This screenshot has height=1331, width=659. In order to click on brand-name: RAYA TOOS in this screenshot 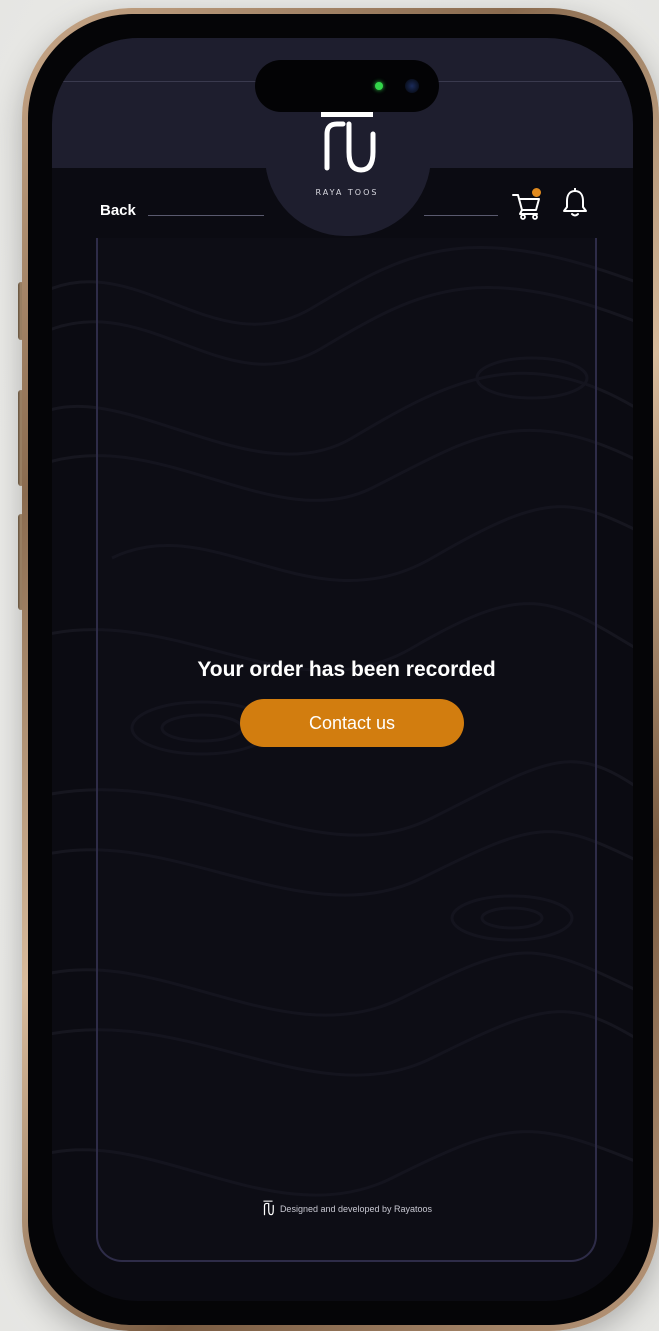, I will do `click(347, 192)`.